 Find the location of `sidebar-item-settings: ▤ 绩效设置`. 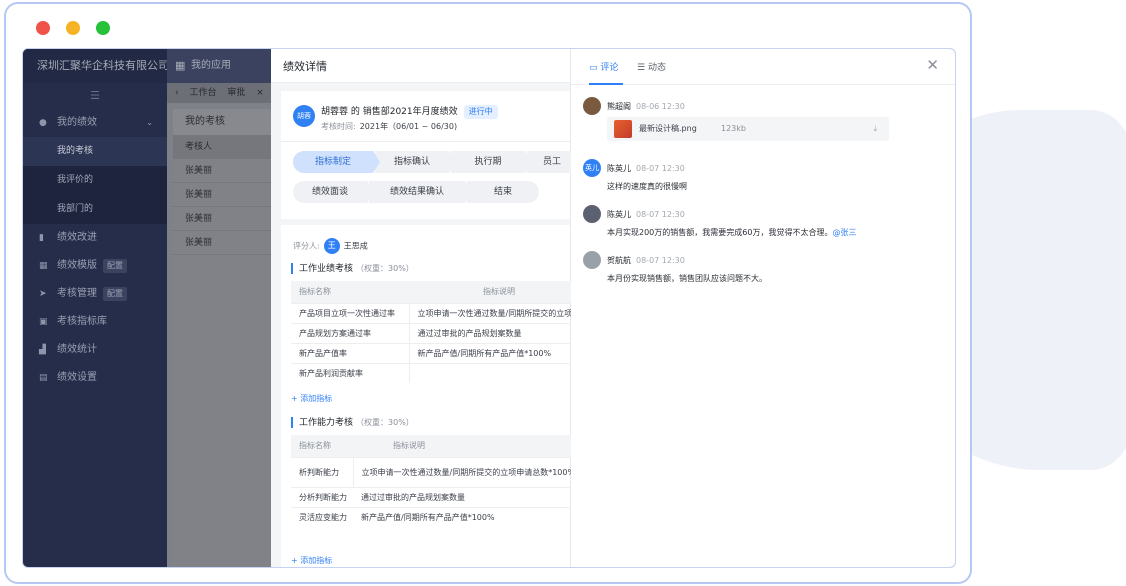

sidebar-item-settings: ▤ 绩效设置 is located at coordinates (95, 378).